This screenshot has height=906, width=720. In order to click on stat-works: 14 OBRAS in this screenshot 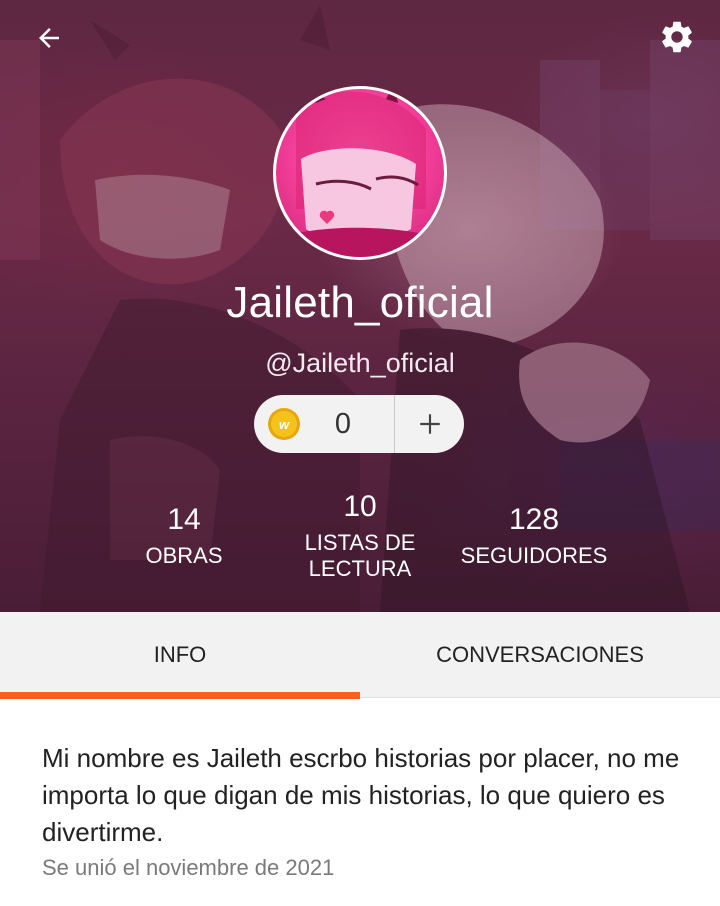, I will do `click(184, 536)`.